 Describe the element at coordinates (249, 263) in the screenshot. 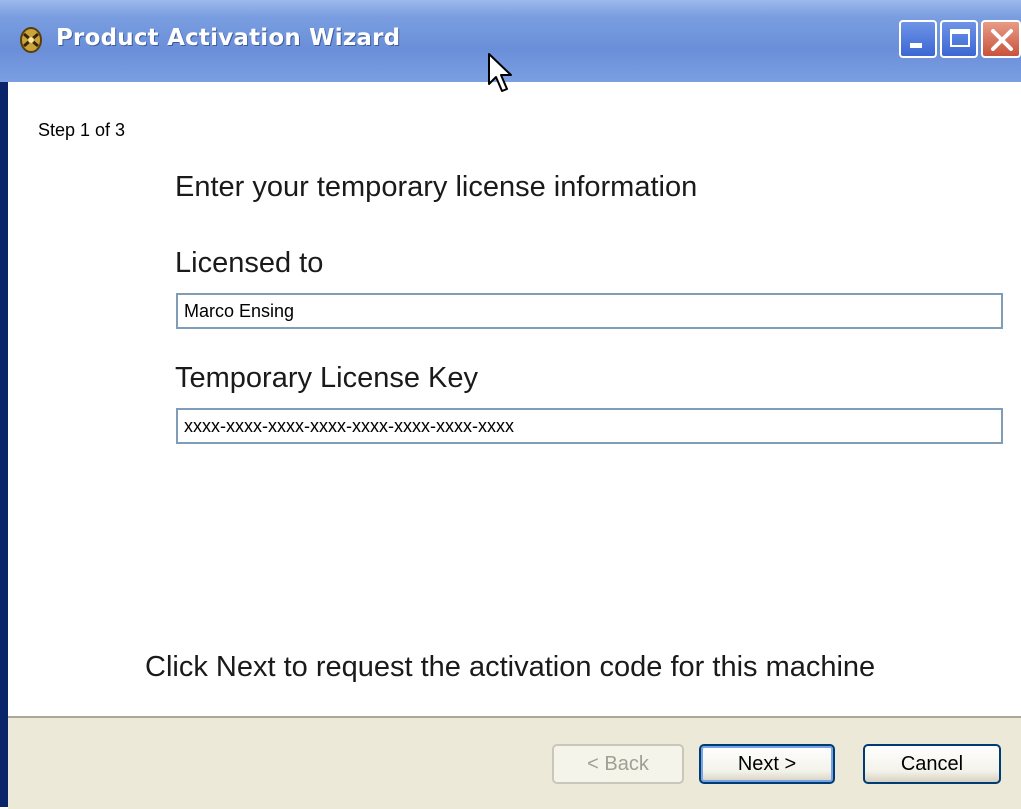

I see `licensed-to-label: Licensed to` at that location.